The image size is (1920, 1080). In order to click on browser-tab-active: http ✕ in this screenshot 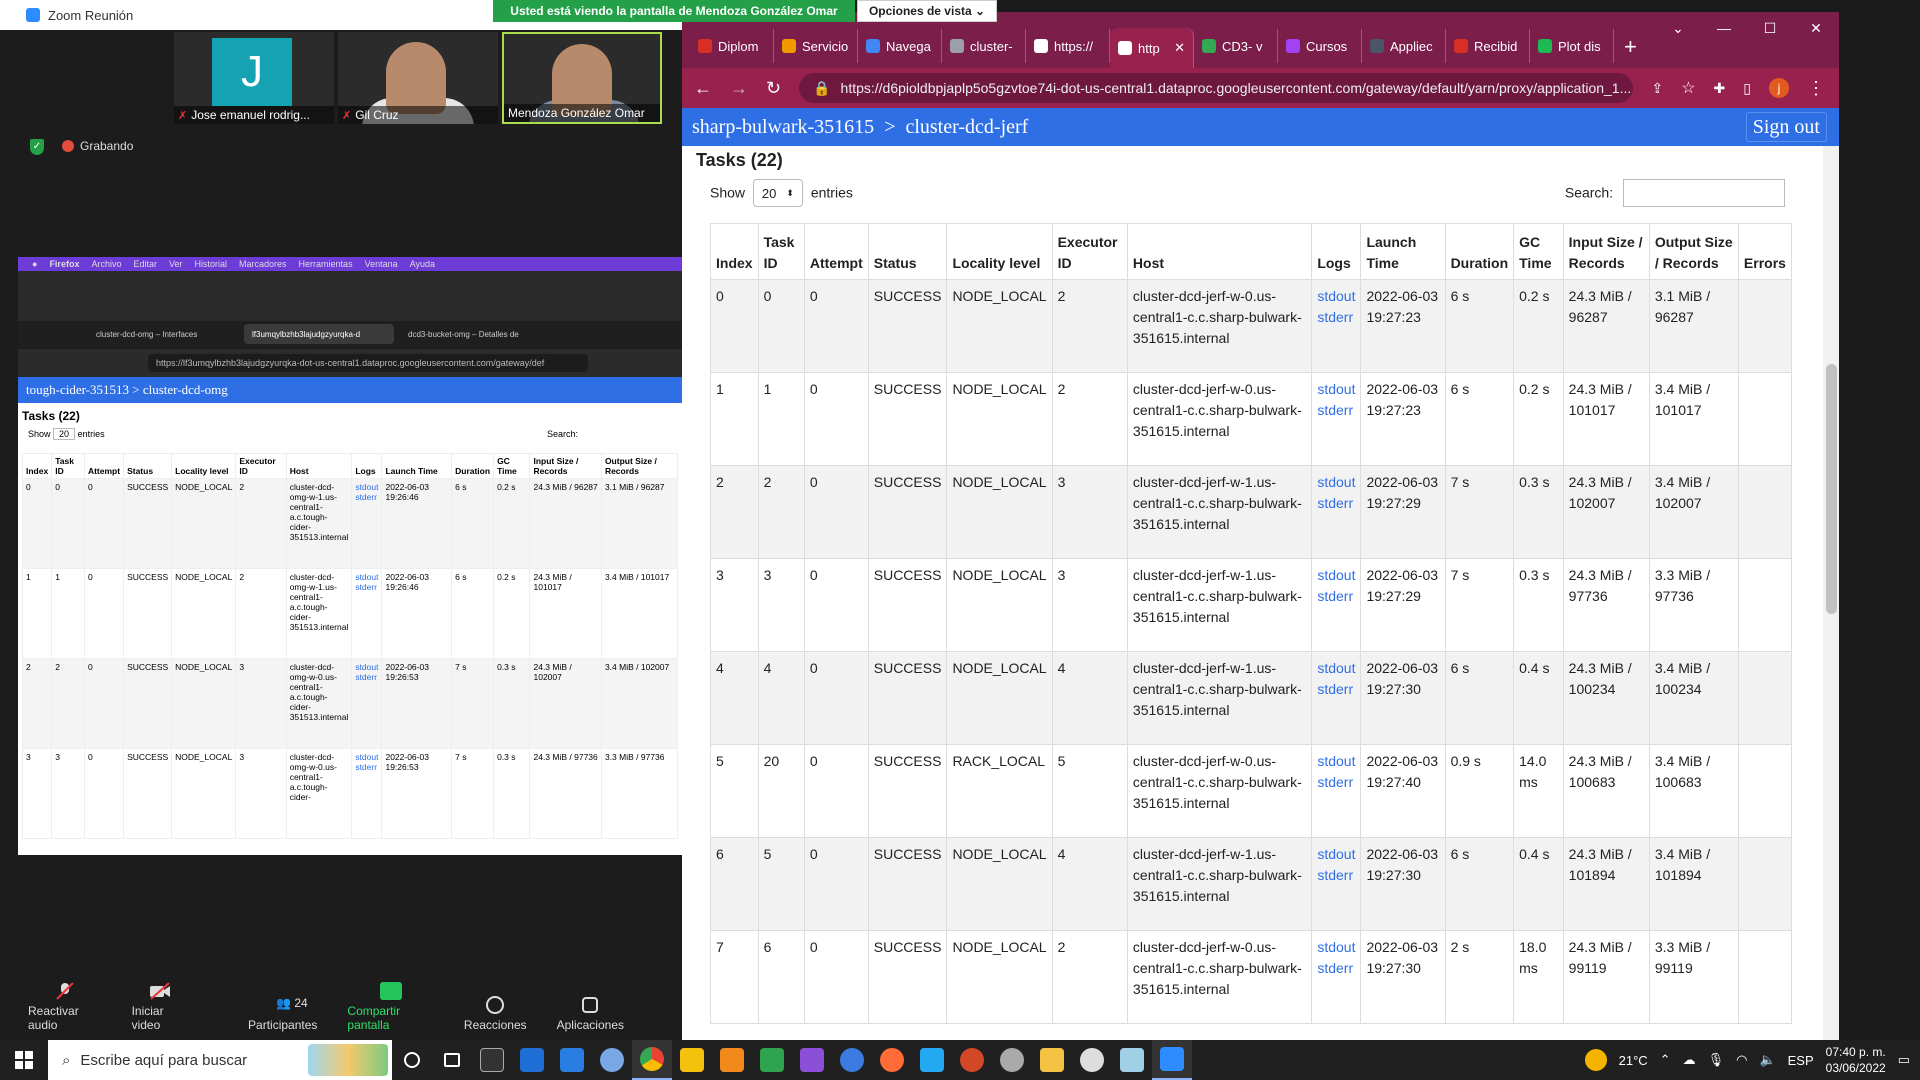, I will do `click(1152, 48)`.